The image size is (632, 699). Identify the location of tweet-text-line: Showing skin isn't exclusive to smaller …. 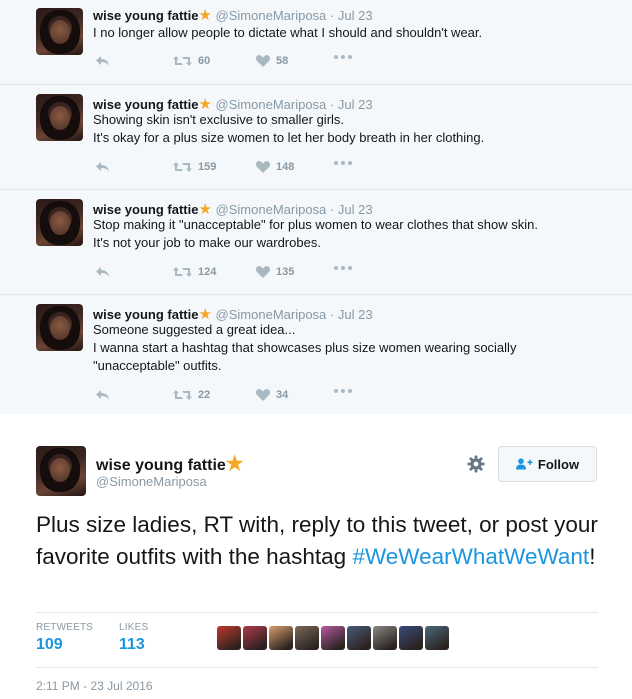
(219, 119).